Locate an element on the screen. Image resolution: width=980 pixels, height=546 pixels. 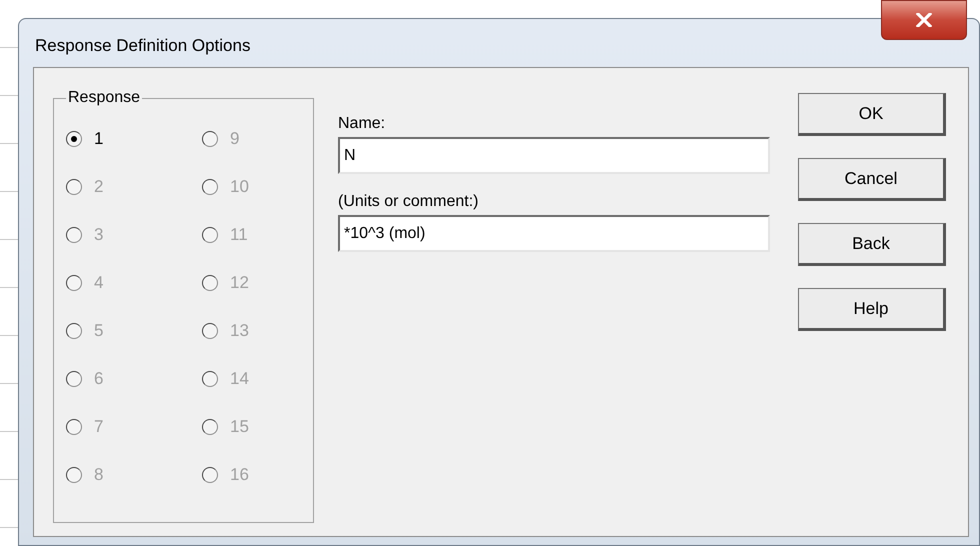
field-label: Name: is located at coordinates (362, 124).